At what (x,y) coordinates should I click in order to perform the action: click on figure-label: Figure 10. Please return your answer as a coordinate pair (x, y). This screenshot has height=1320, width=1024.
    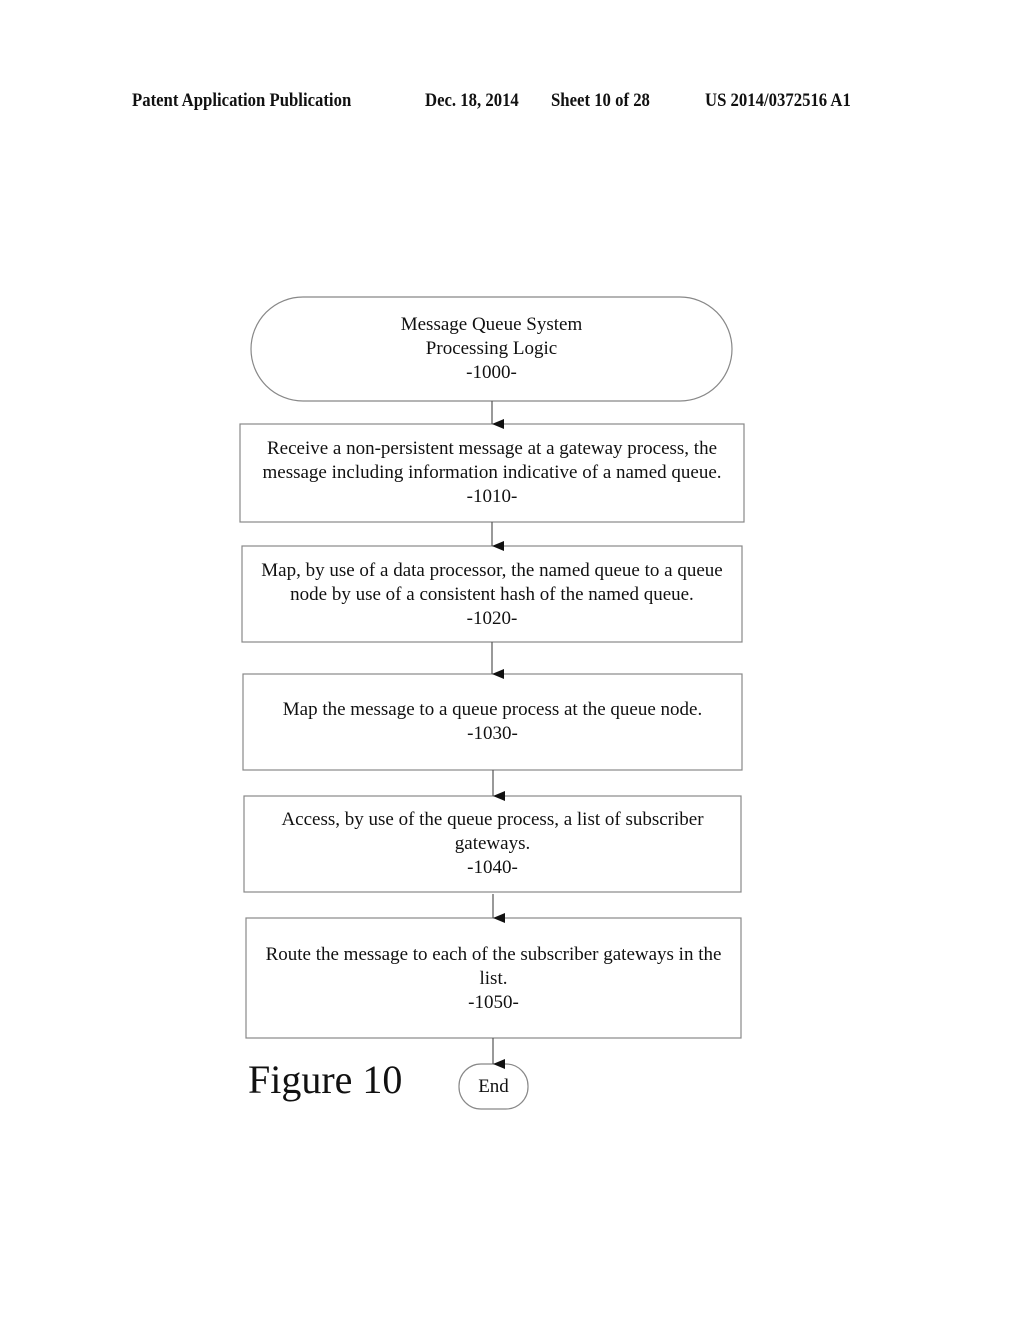
    Looking at the image, I should click on (325, 1079).